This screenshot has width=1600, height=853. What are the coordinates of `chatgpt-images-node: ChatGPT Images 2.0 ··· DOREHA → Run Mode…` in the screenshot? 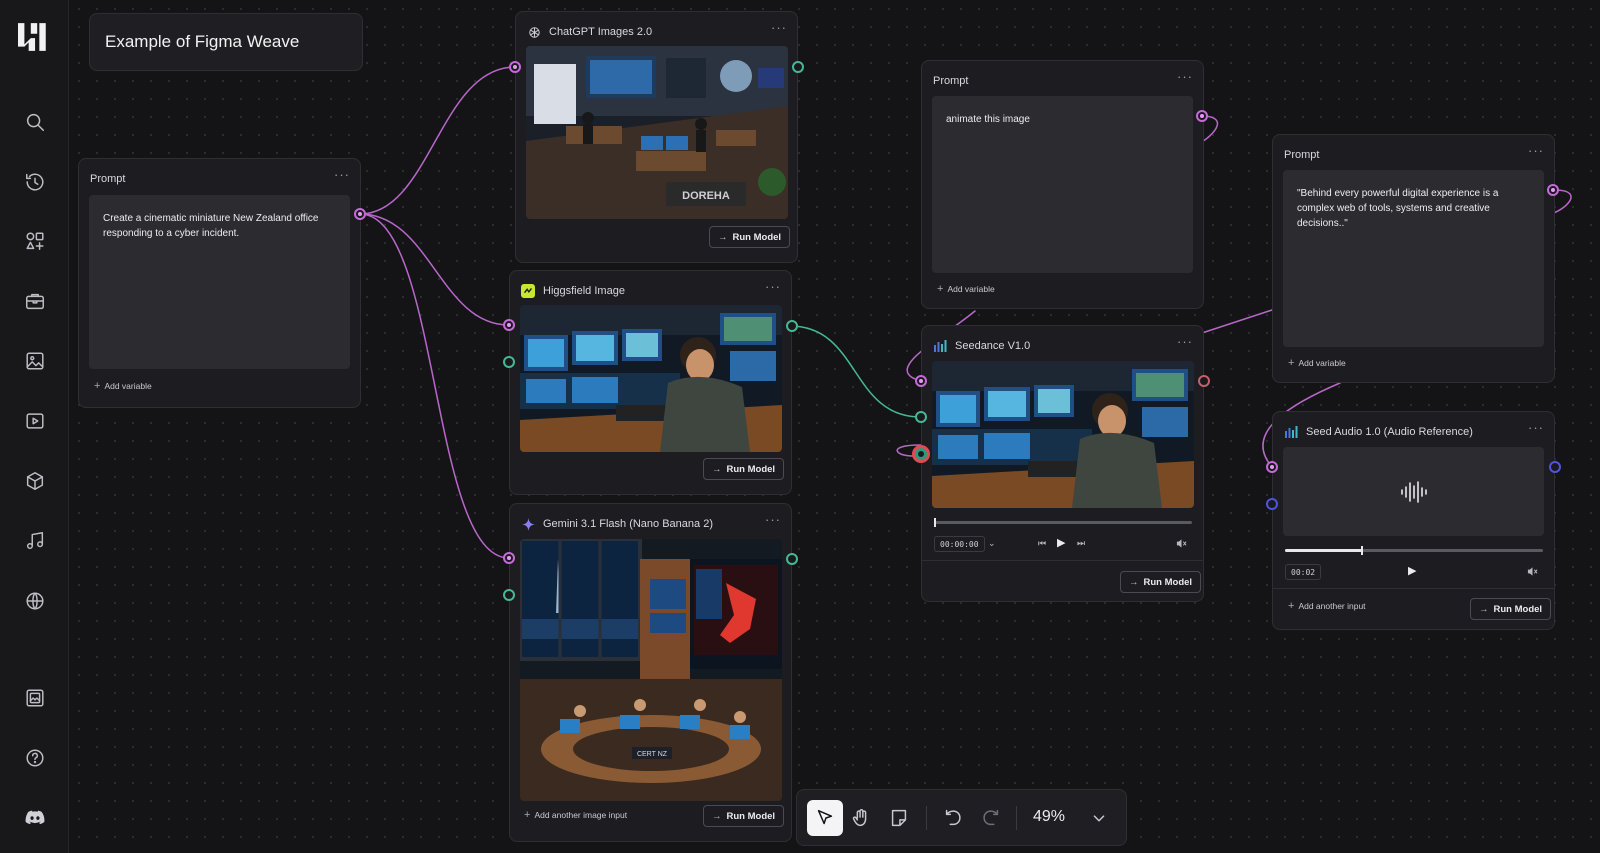 It's located at (656, 137).